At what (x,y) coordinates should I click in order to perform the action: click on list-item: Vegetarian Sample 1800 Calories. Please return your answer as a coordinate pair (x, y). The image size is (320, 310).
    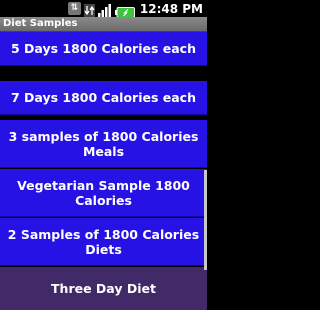
    Looking at the image, I should click on (103, 193).